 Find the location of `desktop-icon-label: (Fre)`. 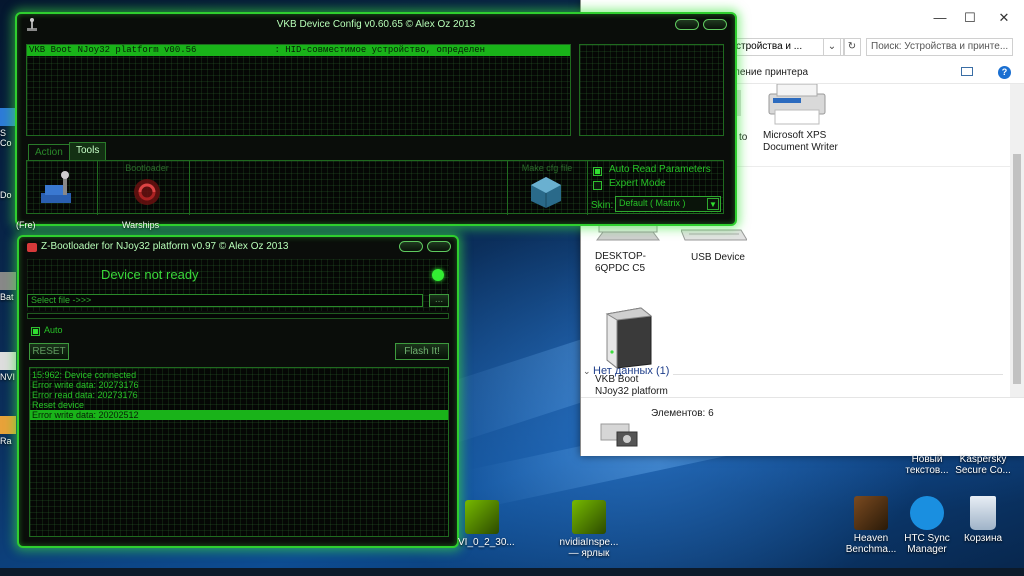

desktop-icon-label: (Fre) is located at coordinates (26, 225).